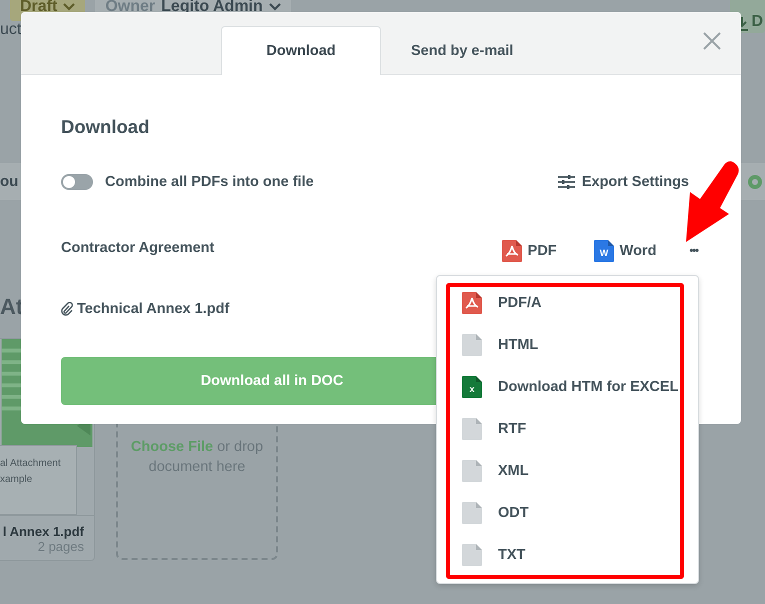  What do you see at coordinates (625, 251) in the screenshot?
I see `format-link: W Word` at bounding box center [625, 251].